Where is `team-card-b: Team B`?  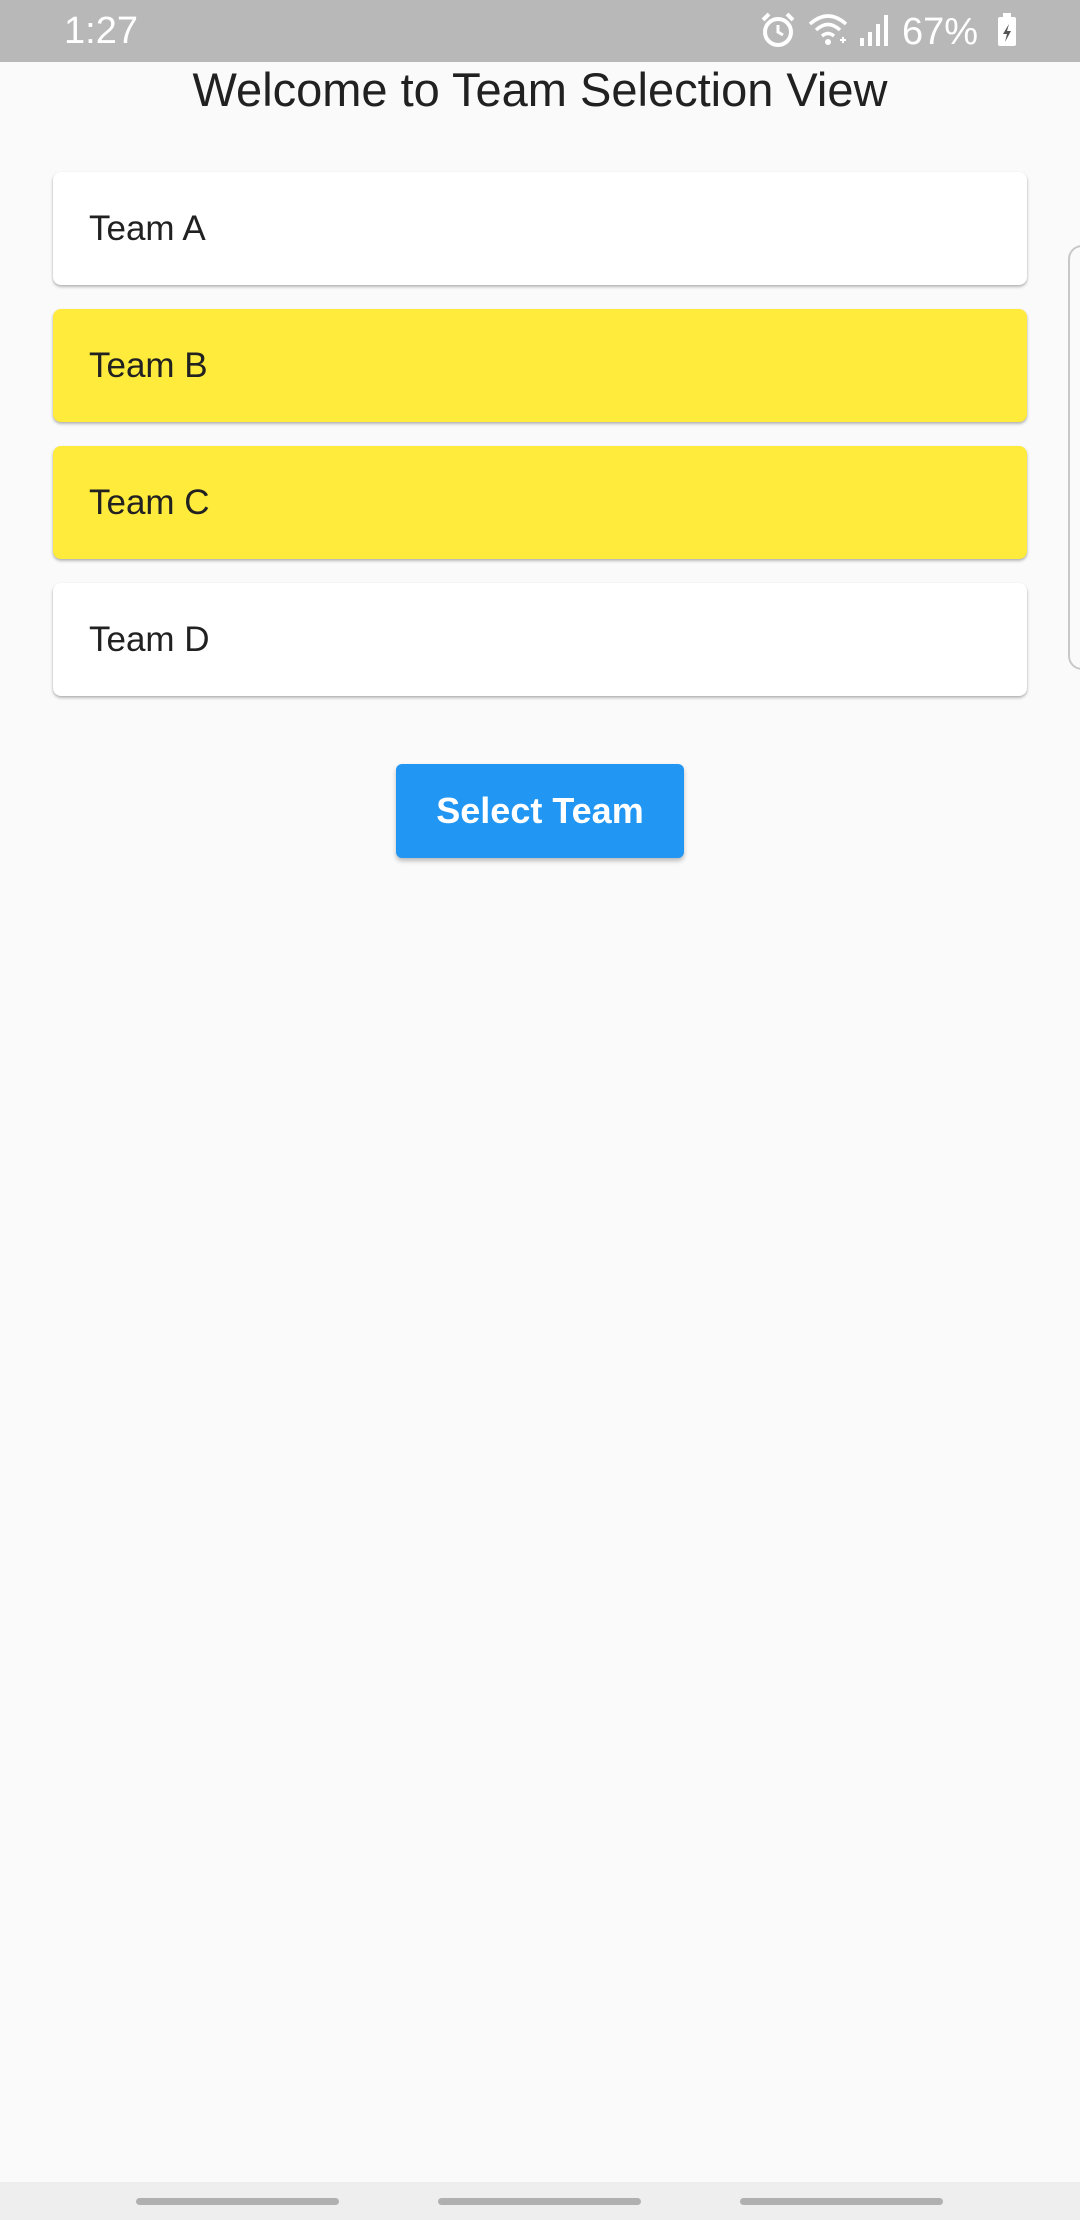 team-card-b: Team B is located at coordinates (540, 365).